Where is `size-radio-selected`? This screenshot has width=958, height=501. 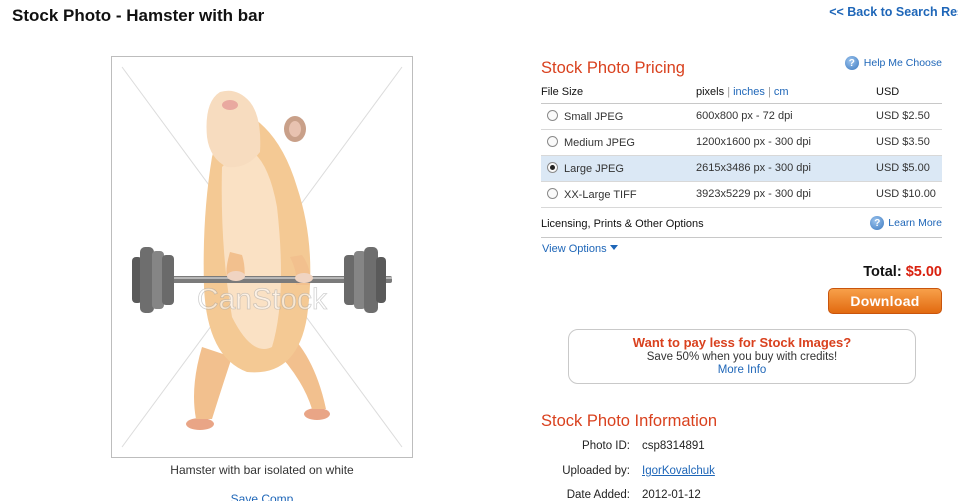 size-radio-selected is located at coordinates (552, 167).